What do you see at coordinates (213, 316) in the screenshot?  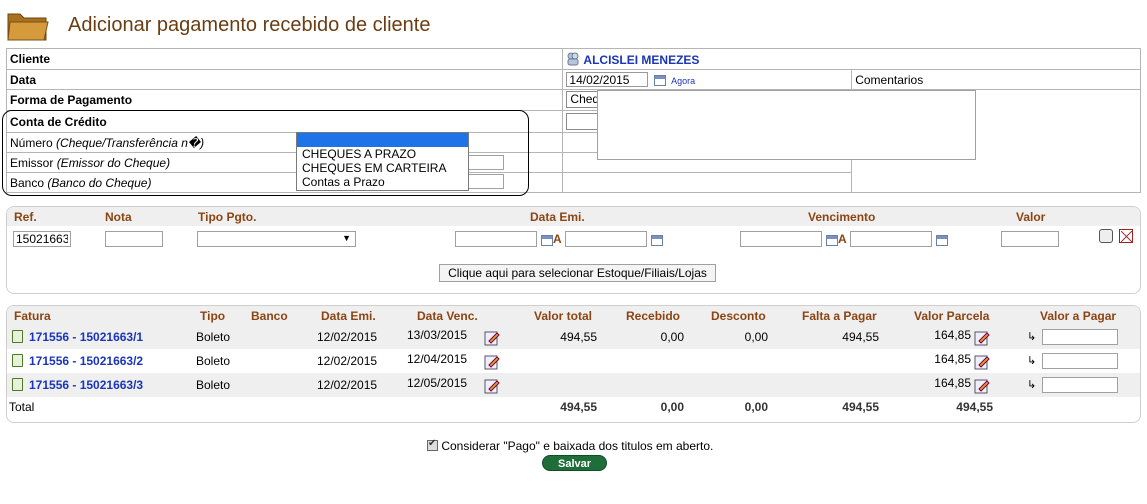 I see `tipo-header: Tipo` at bounding box center [213, 316].